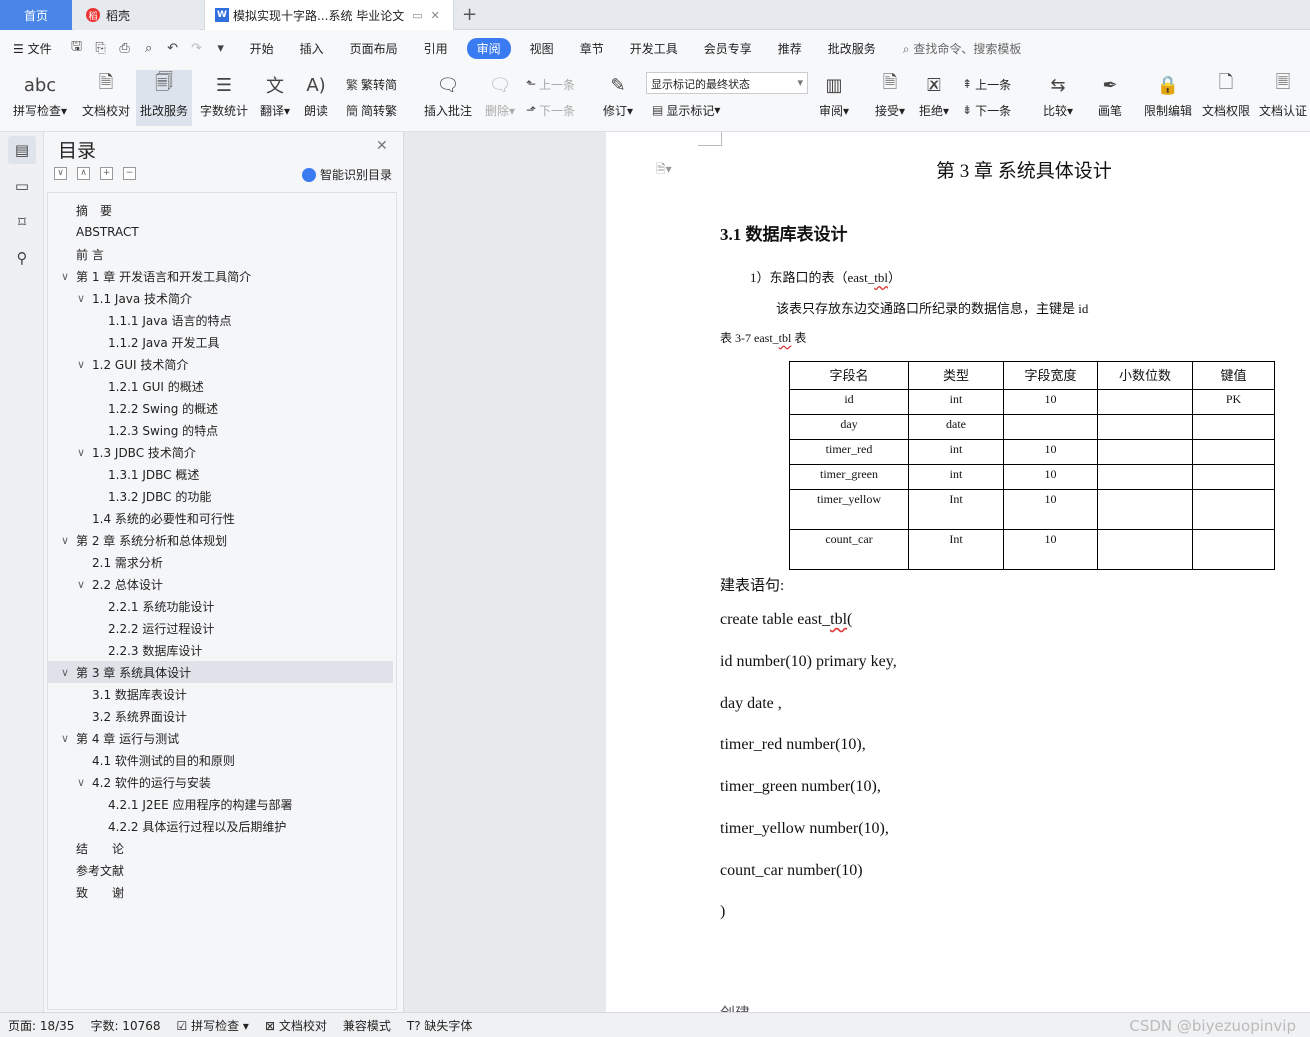 Image resolution: width=1310 pixels, height=1037 pixels. I want to click on tab-home: 首页, so click(36, 15).